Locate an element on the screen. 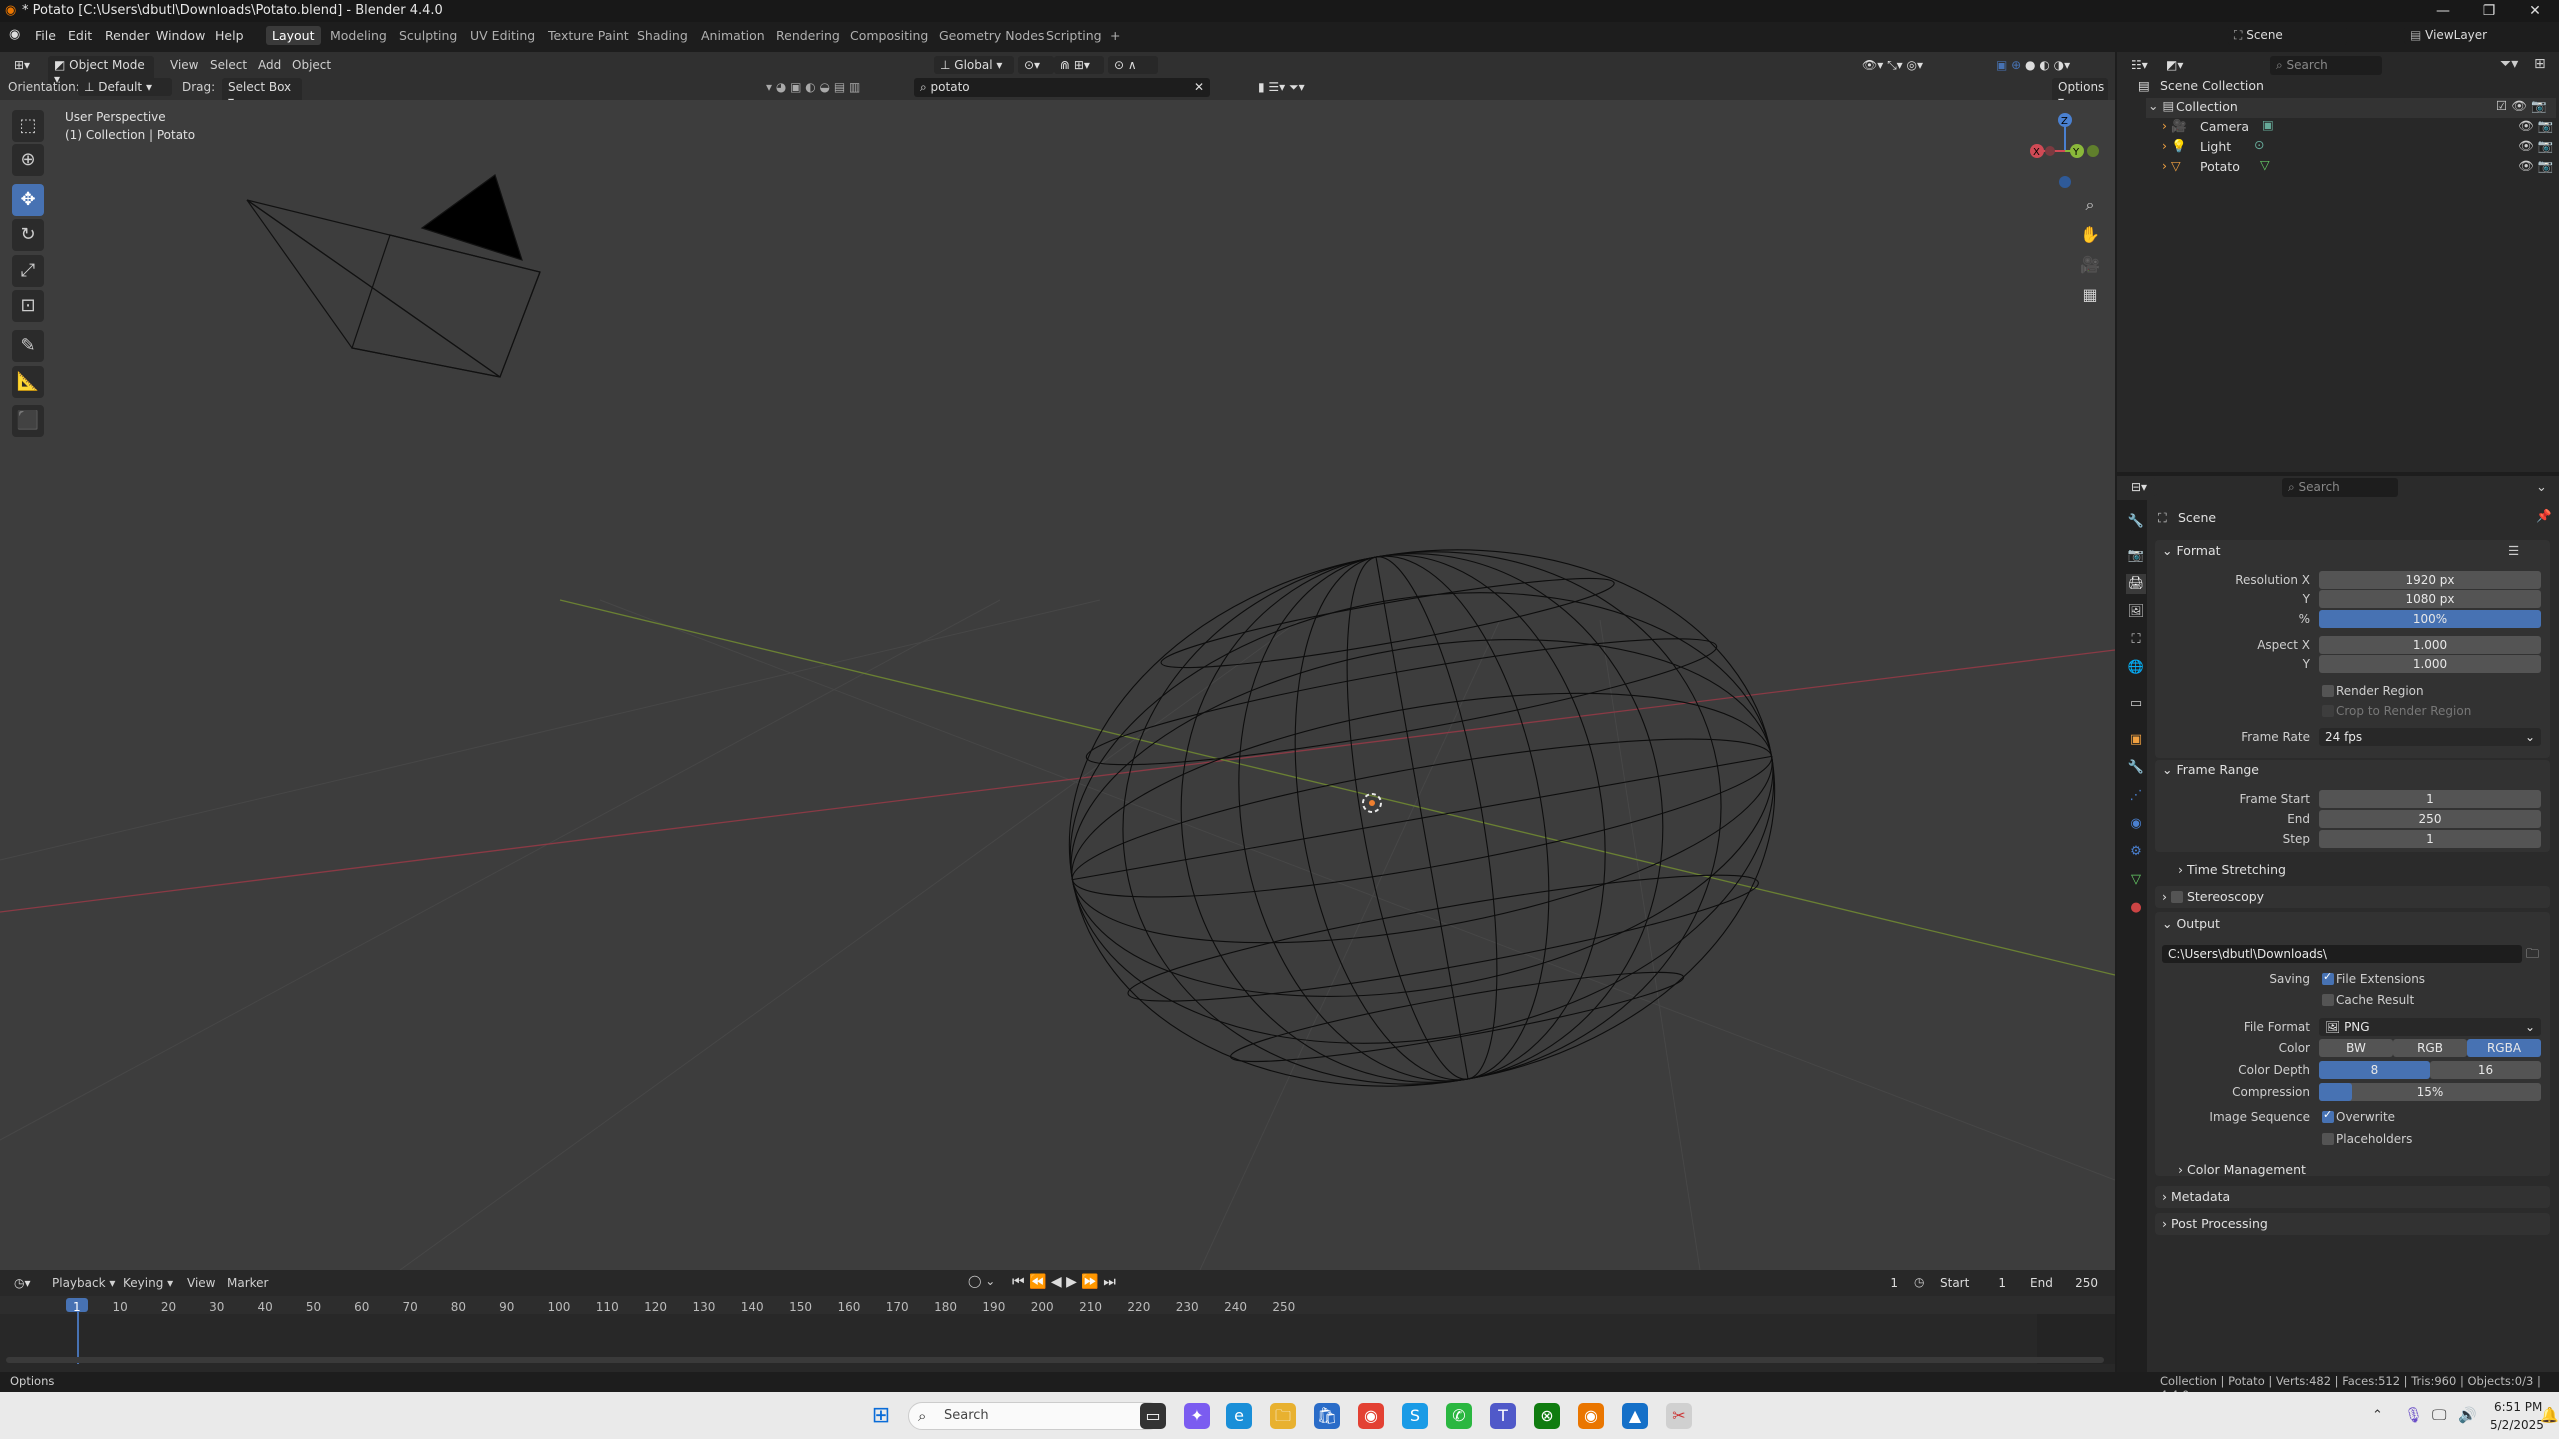  outliner-camera: Camera is located at coordinates (2224, 126).